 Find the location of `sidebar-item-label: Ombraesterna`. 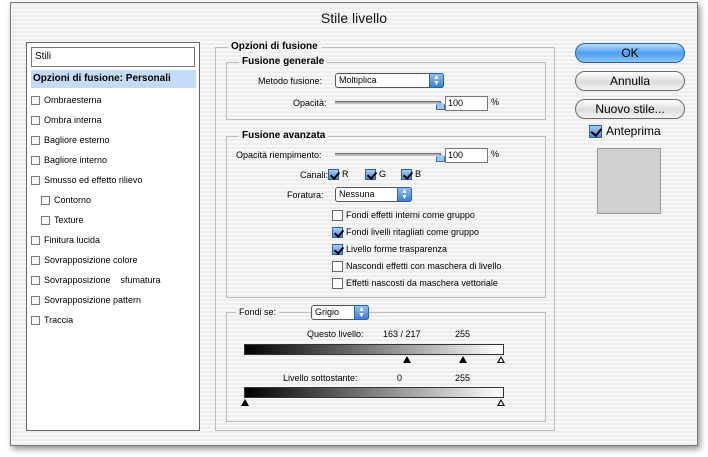

sidebar-item-label: Ombraesterna is located at coordinates (73, 100).